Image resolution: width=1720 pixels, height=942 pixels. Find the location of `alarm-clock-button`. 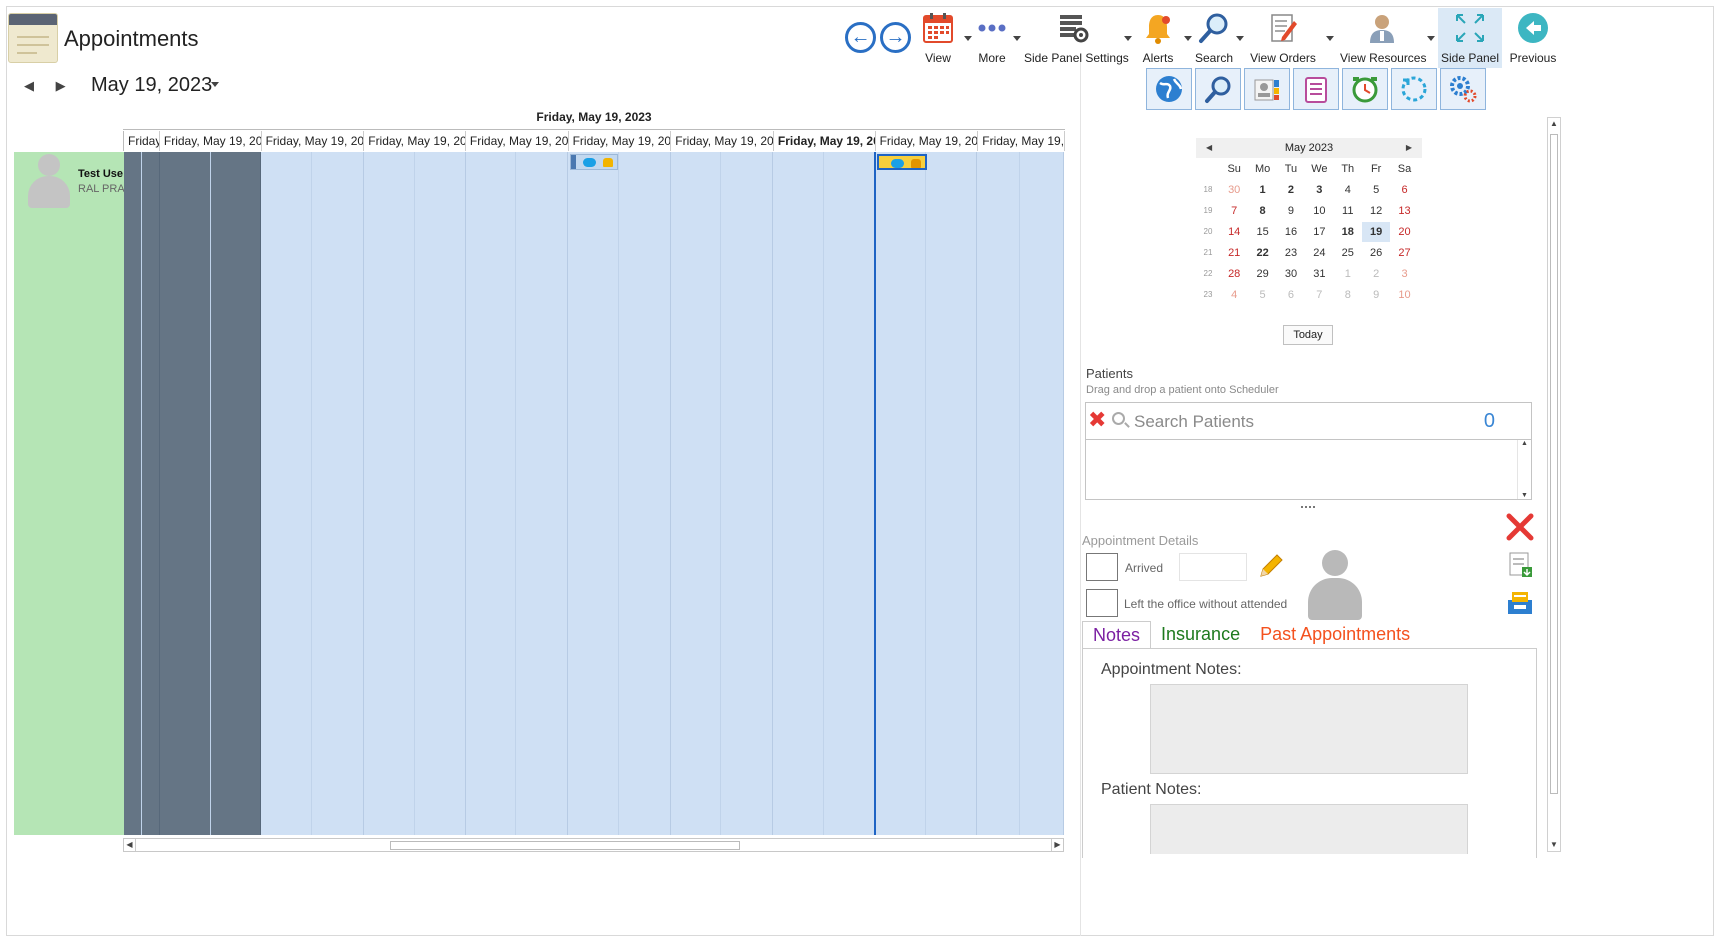

alarm-clock-button is located at coordinates (1365, 89).